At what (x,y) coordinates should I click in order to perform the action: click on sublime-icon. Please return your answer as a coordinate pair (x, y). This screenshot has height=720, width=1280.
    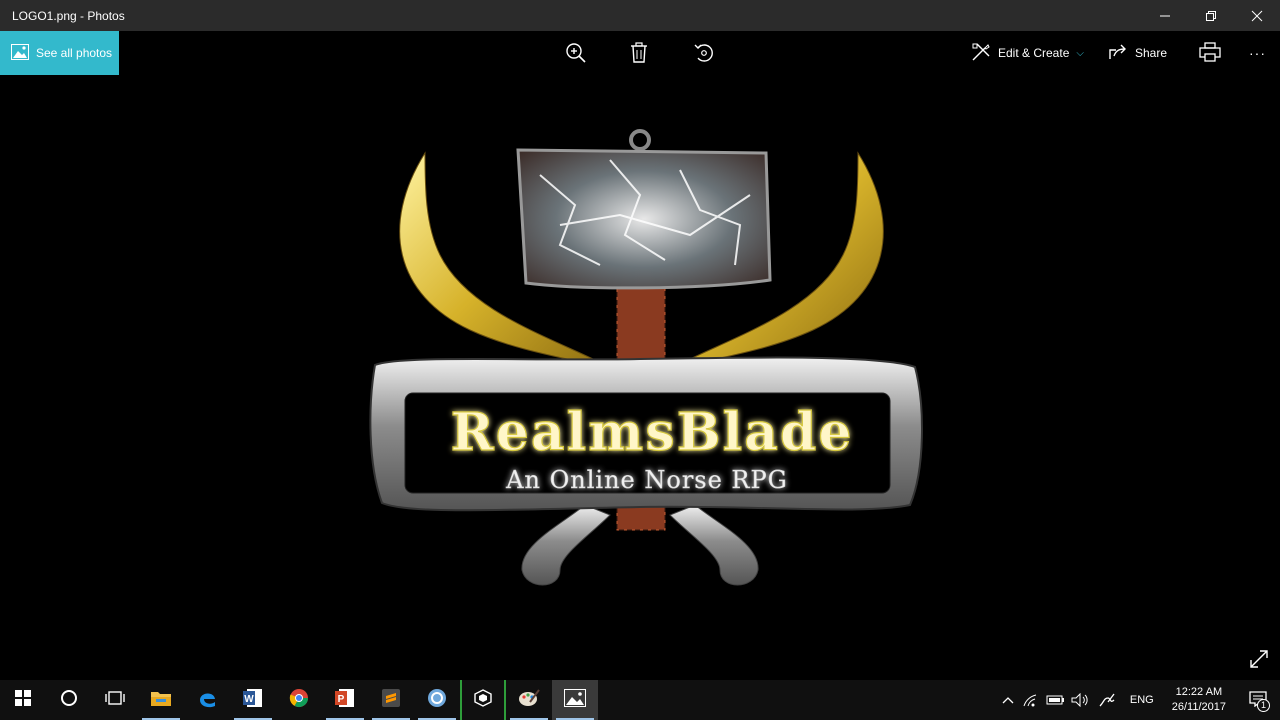
    Looking at the image, I should click on (391, 700).